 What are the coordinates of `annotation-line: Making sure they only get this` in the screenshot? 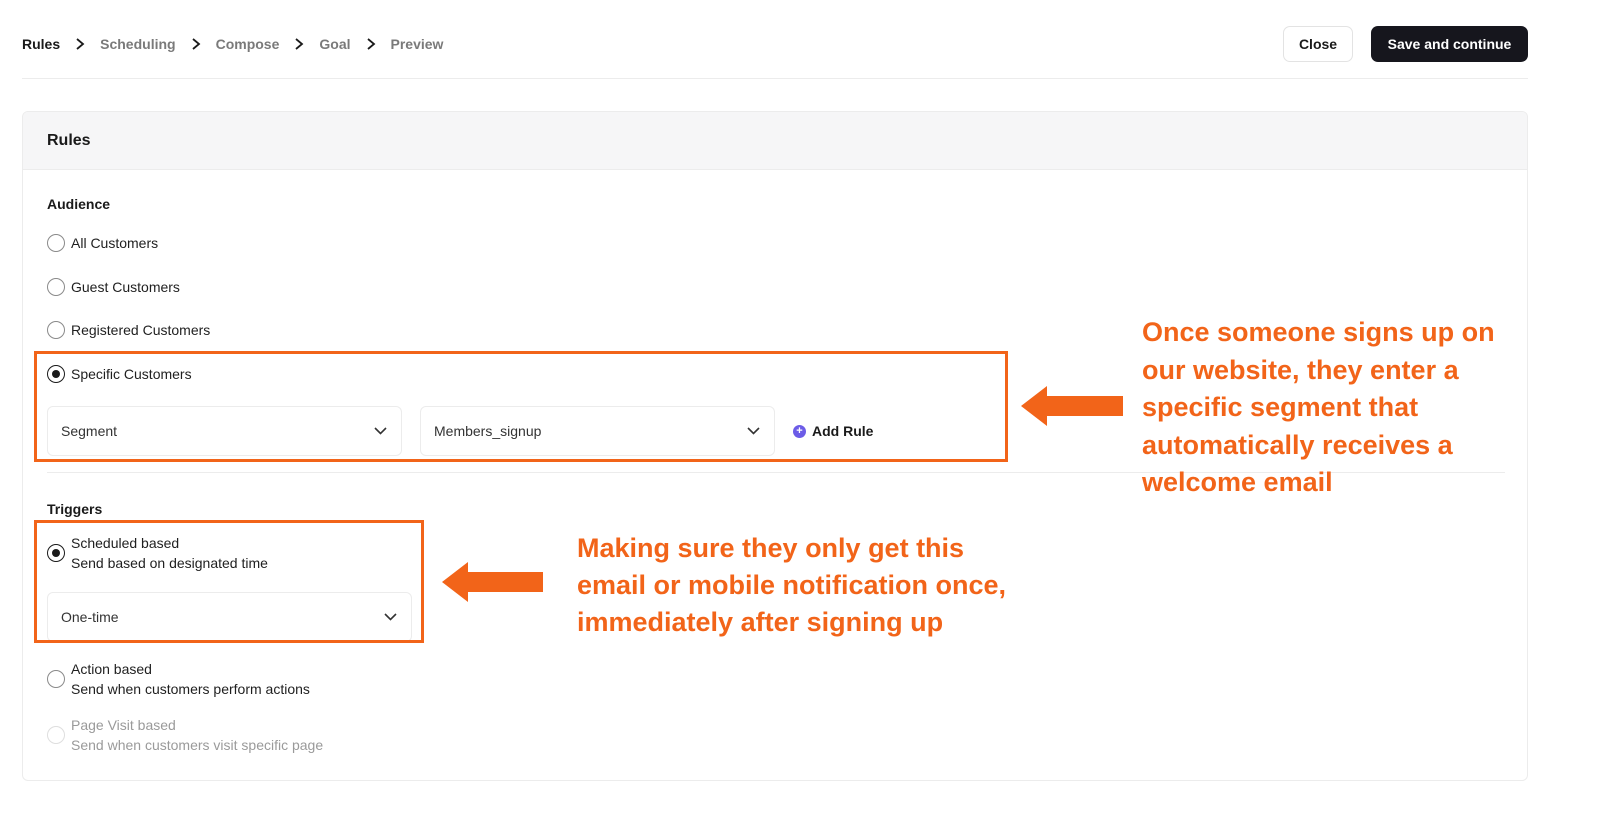 It's located at (771, 548).